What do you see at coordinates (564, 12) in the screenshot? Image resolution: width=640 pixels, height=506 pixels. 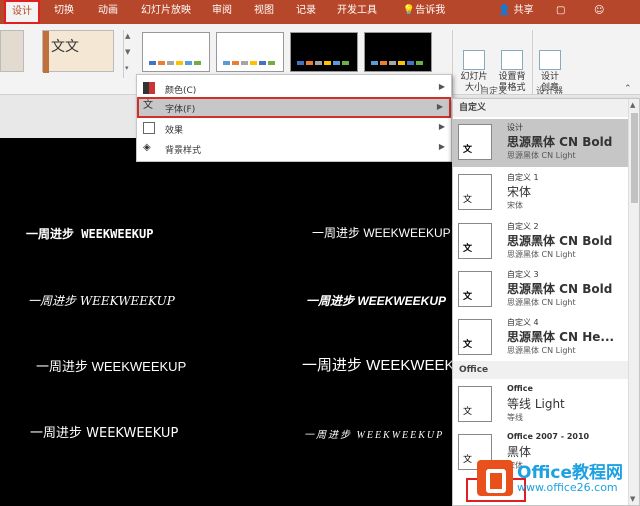 I see `comment-icon: ▢` at bounding box center [564, 12].